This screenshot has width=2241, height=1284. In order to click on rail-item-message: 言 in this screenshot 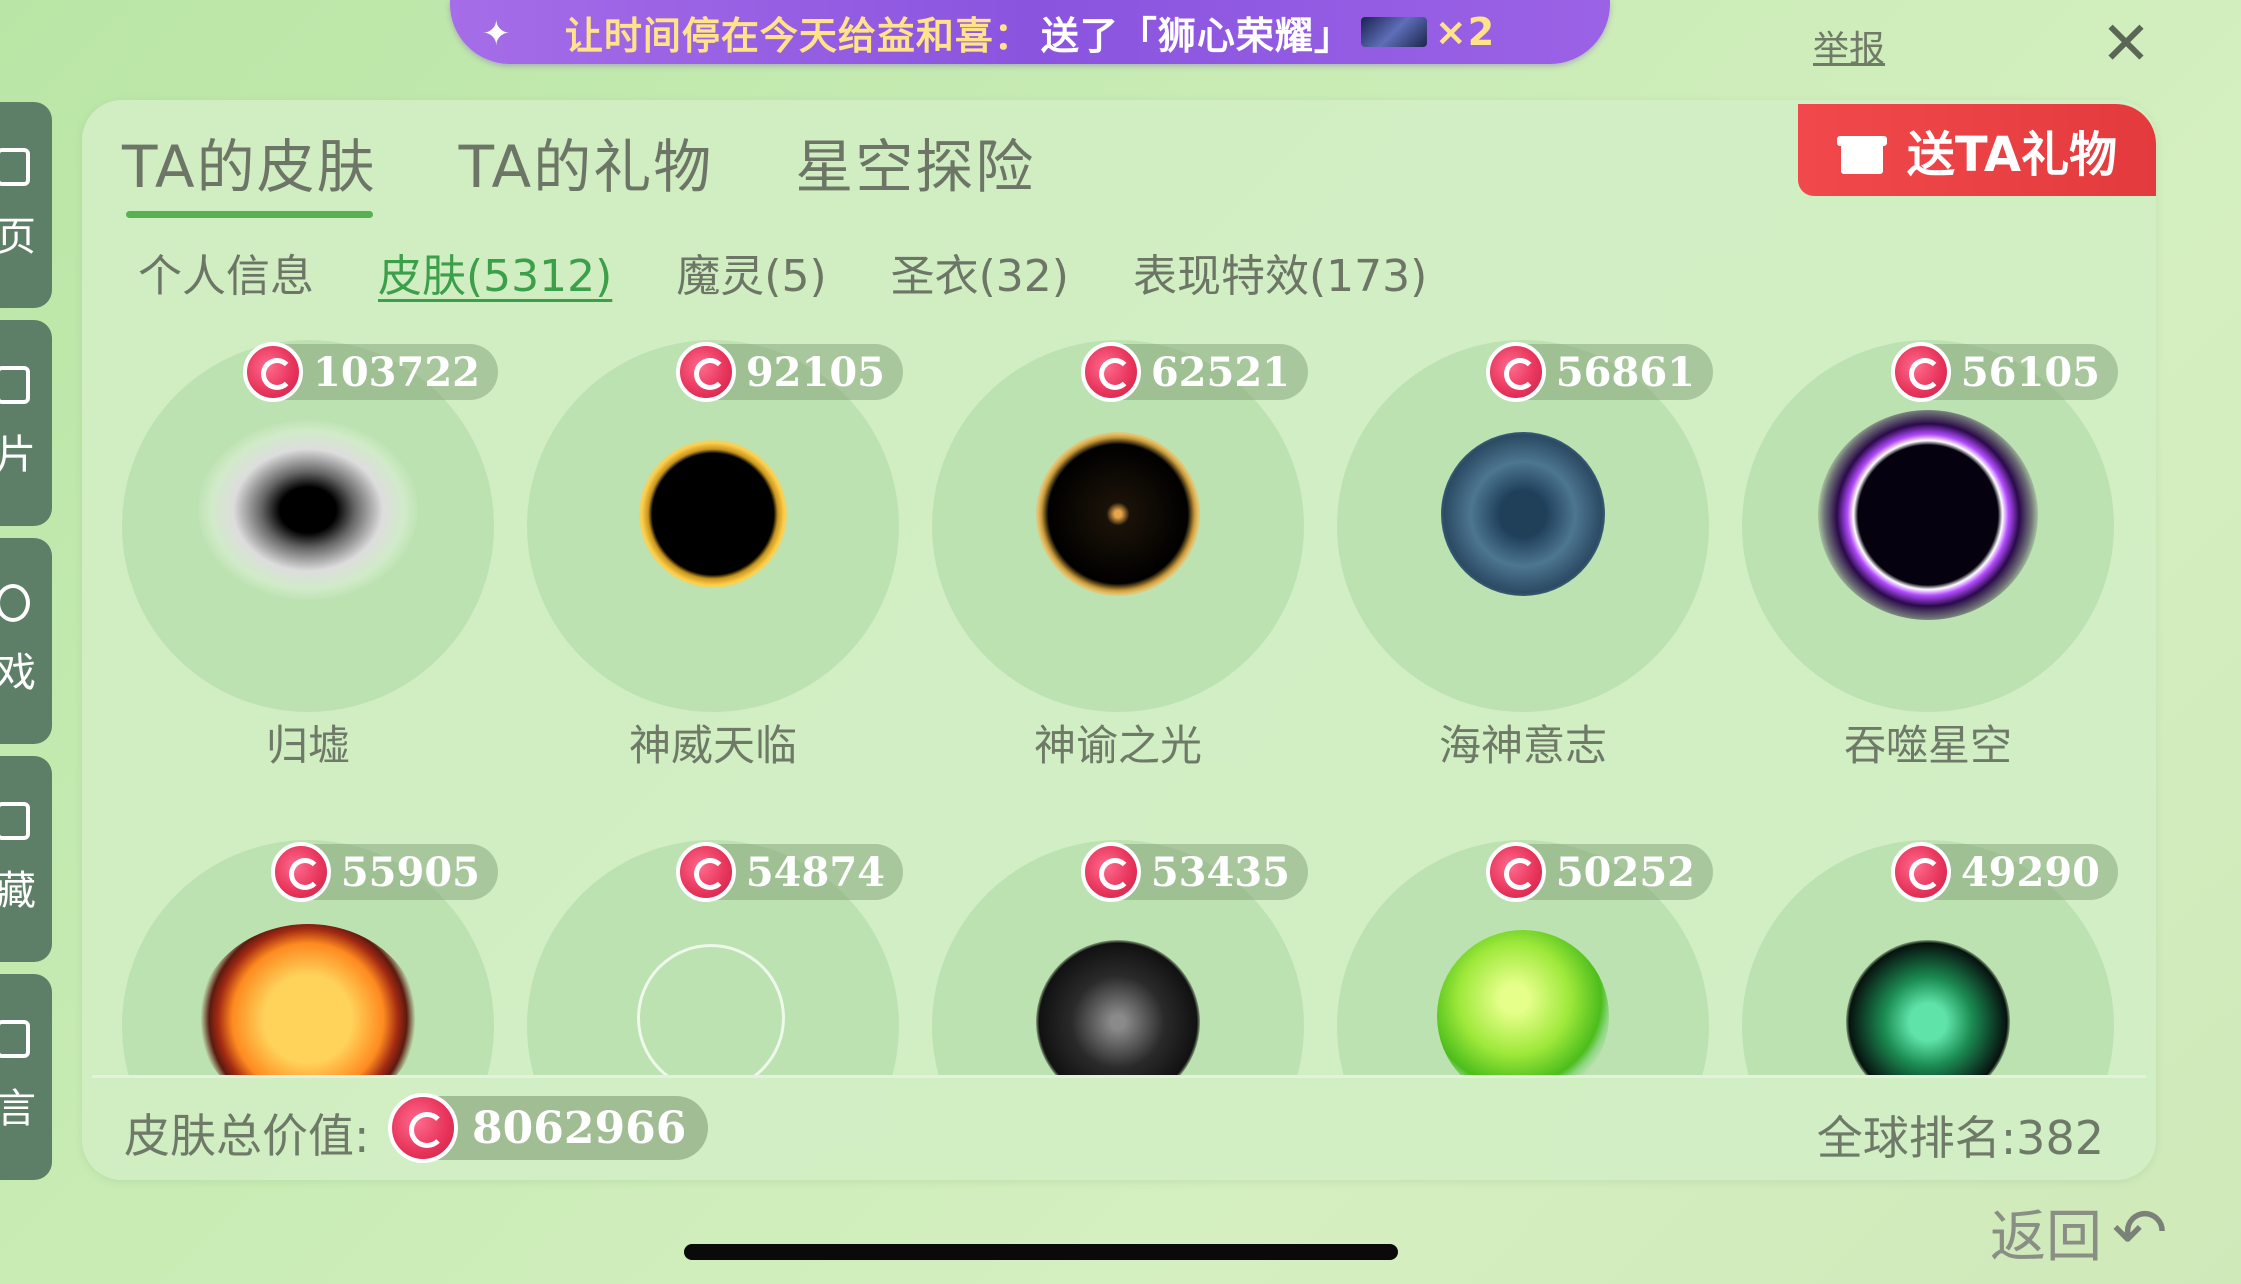, I will do `click(26, 1077)`.